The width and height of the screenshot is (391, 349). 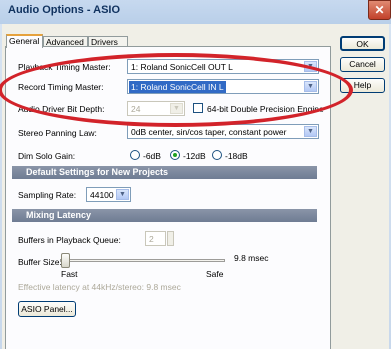 What do you see at coordinates (215, 274) in the screenshot?
I see `slider-safe-label: Safe` at bounding box center [215, 274].